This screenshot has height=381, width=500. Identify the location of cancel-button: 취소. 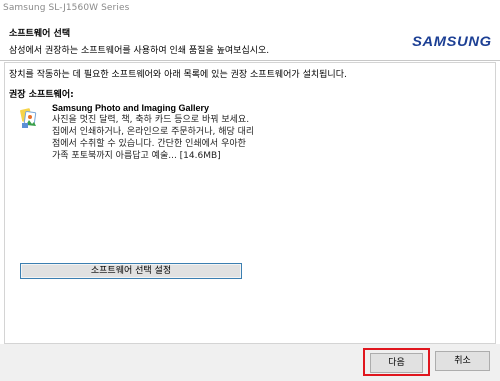
(462, 361).